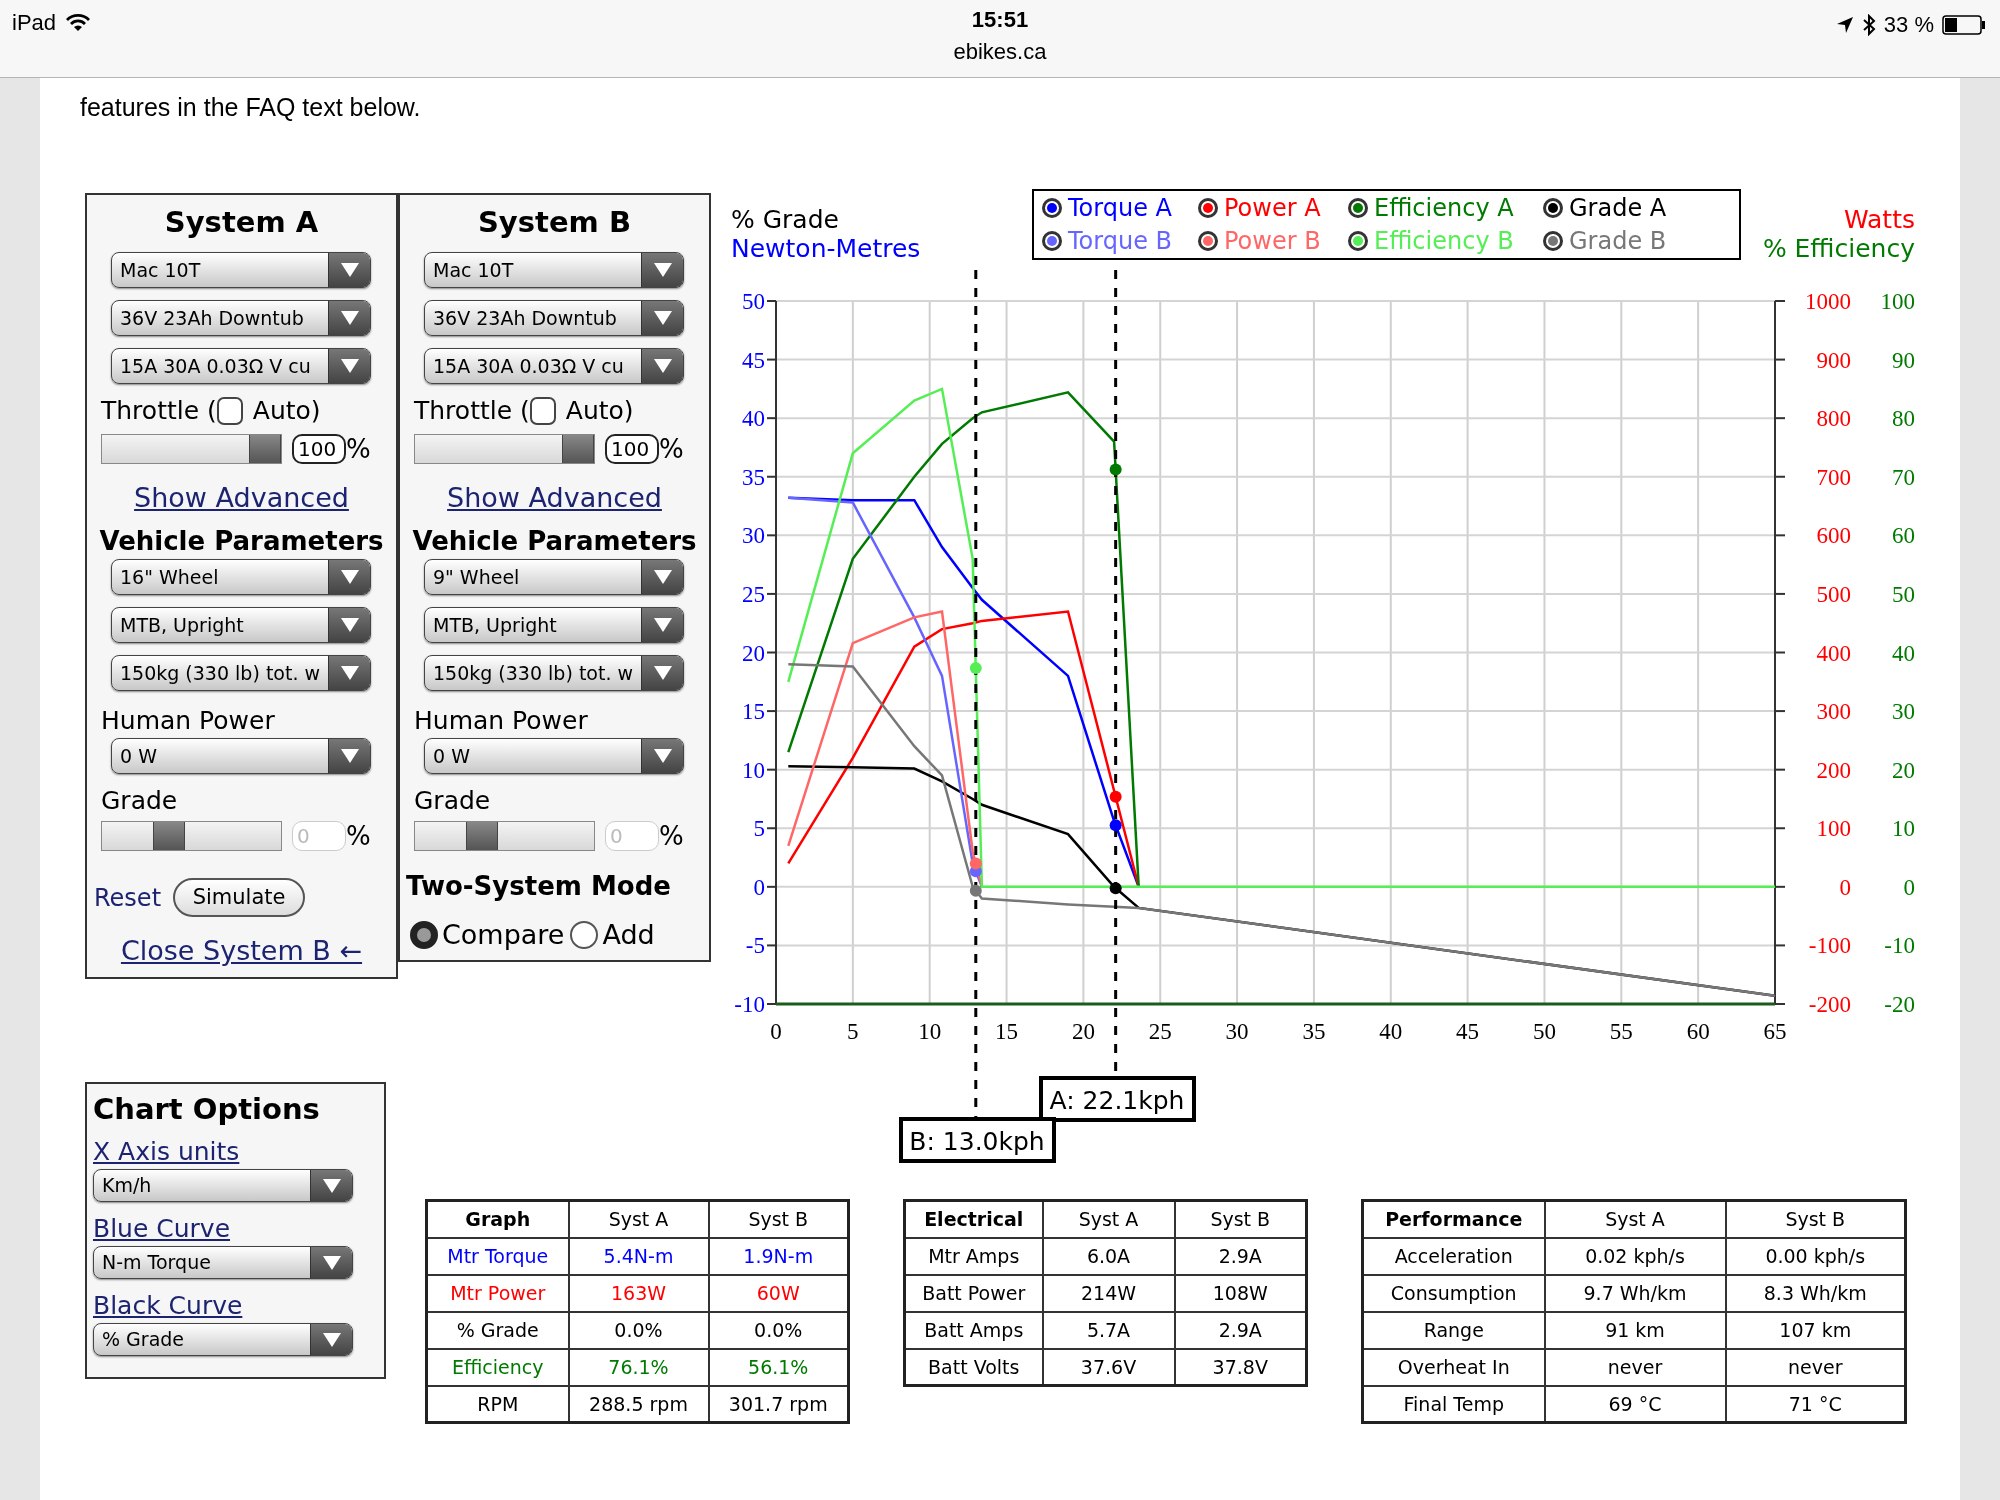 This screenshot has width=2000, height=1500. What do you see at coordinates (638, 1367) in the screenshot?
I see `table-cell: 76.1%` at bounding box center [638, 1367].